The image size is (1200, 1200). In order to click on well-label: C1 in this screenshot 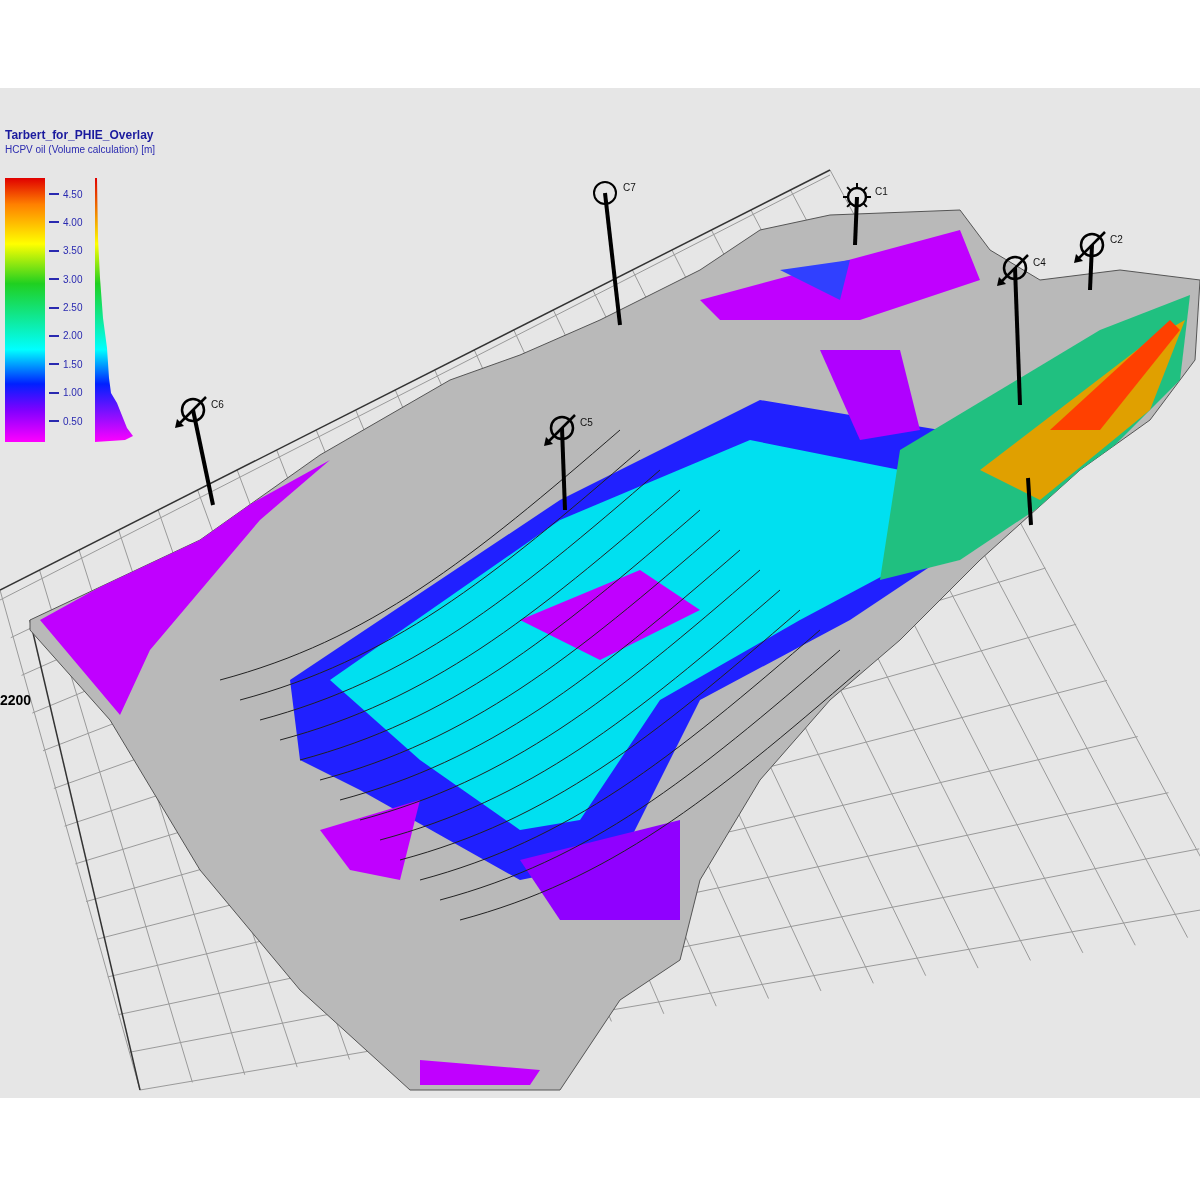, I will do `click(881, 191)`.